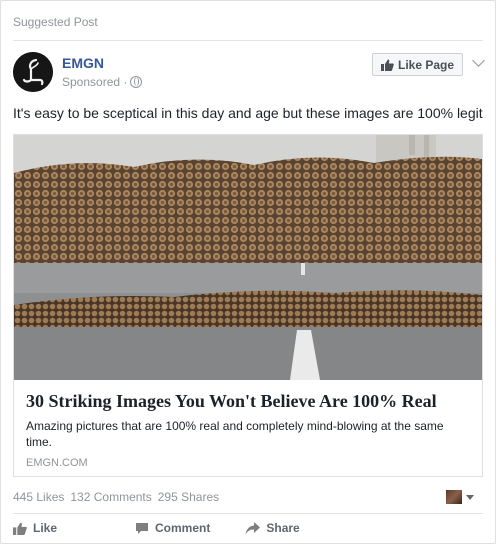  I want to click on globe-icon, so click(136, 82).